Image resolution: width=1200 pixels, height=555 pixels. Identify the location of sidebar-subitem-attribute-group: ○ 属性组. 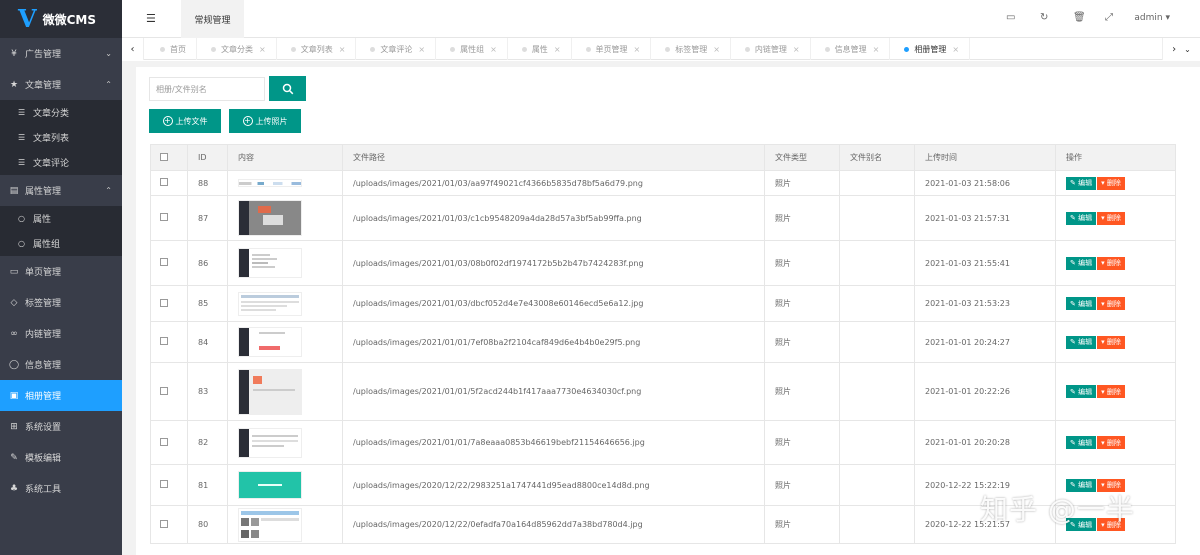
(61, 243).